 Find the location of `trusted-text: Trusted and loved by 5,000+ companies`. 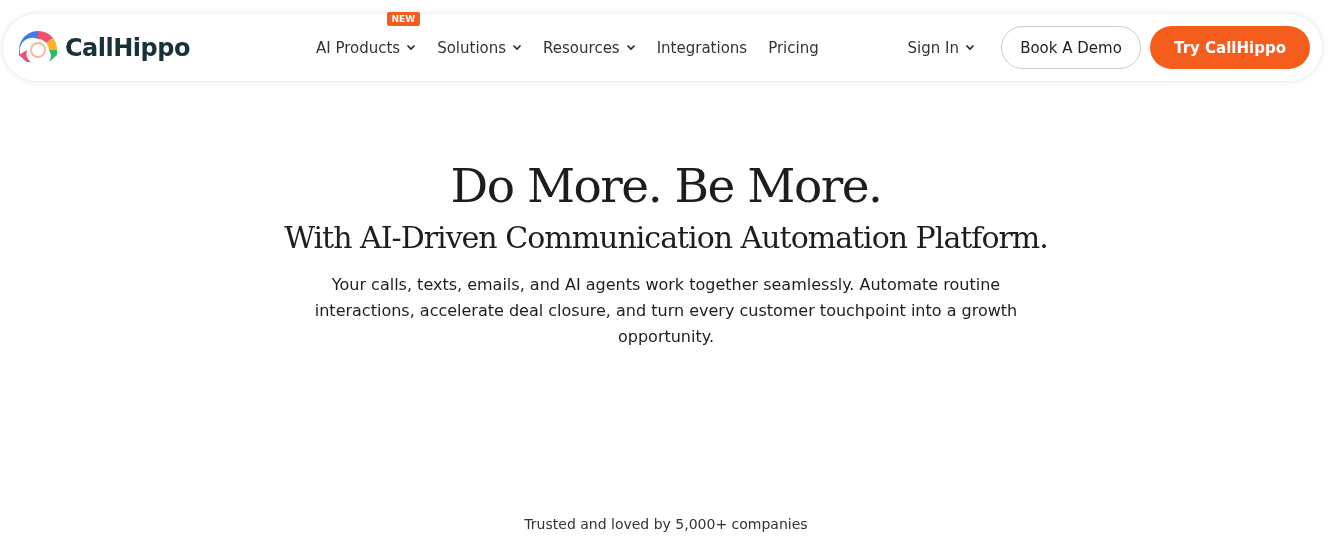

trusted-text: Trusted and loved by 5,000+ companies is located at coordinates (666, 524).